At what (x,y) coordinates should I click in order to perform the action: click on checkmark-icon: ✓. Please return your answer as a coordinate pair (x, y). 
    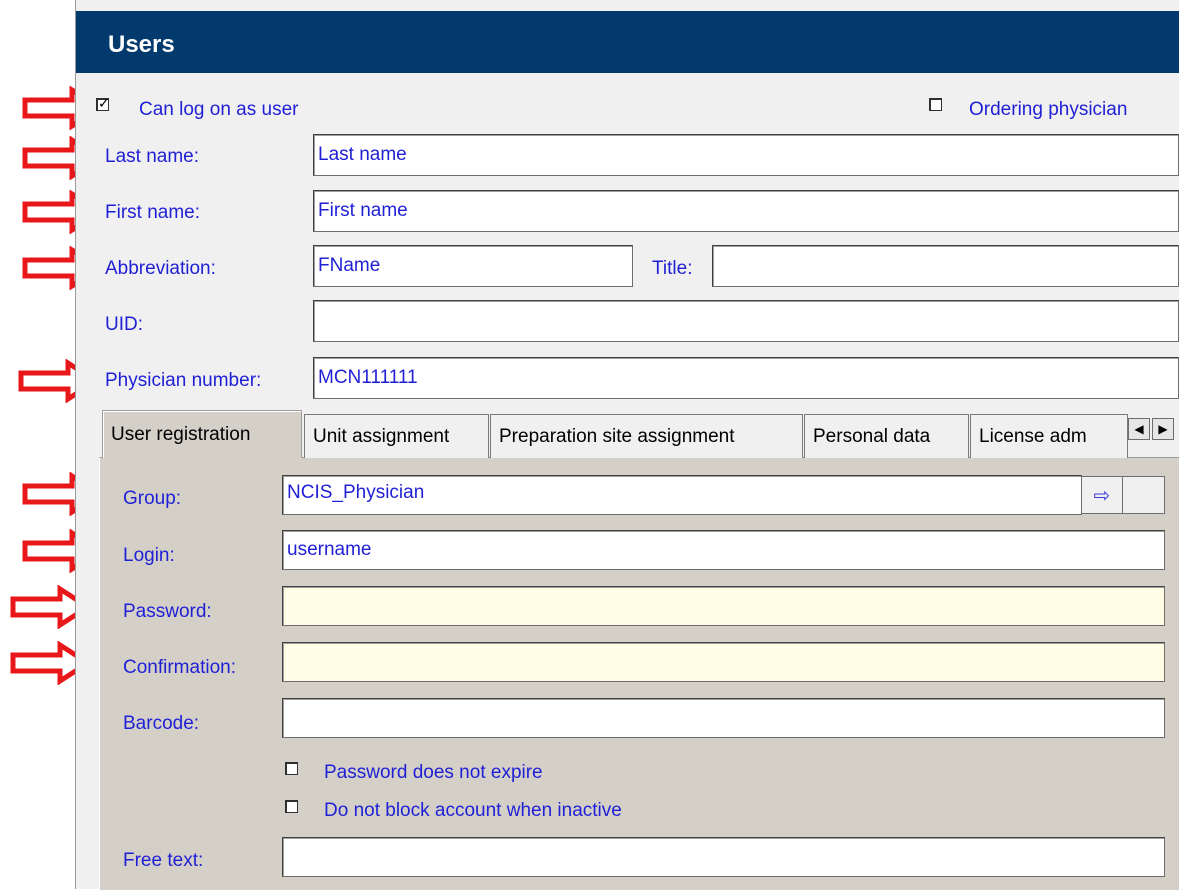
    Looking at the image, I should click on (104, 104).